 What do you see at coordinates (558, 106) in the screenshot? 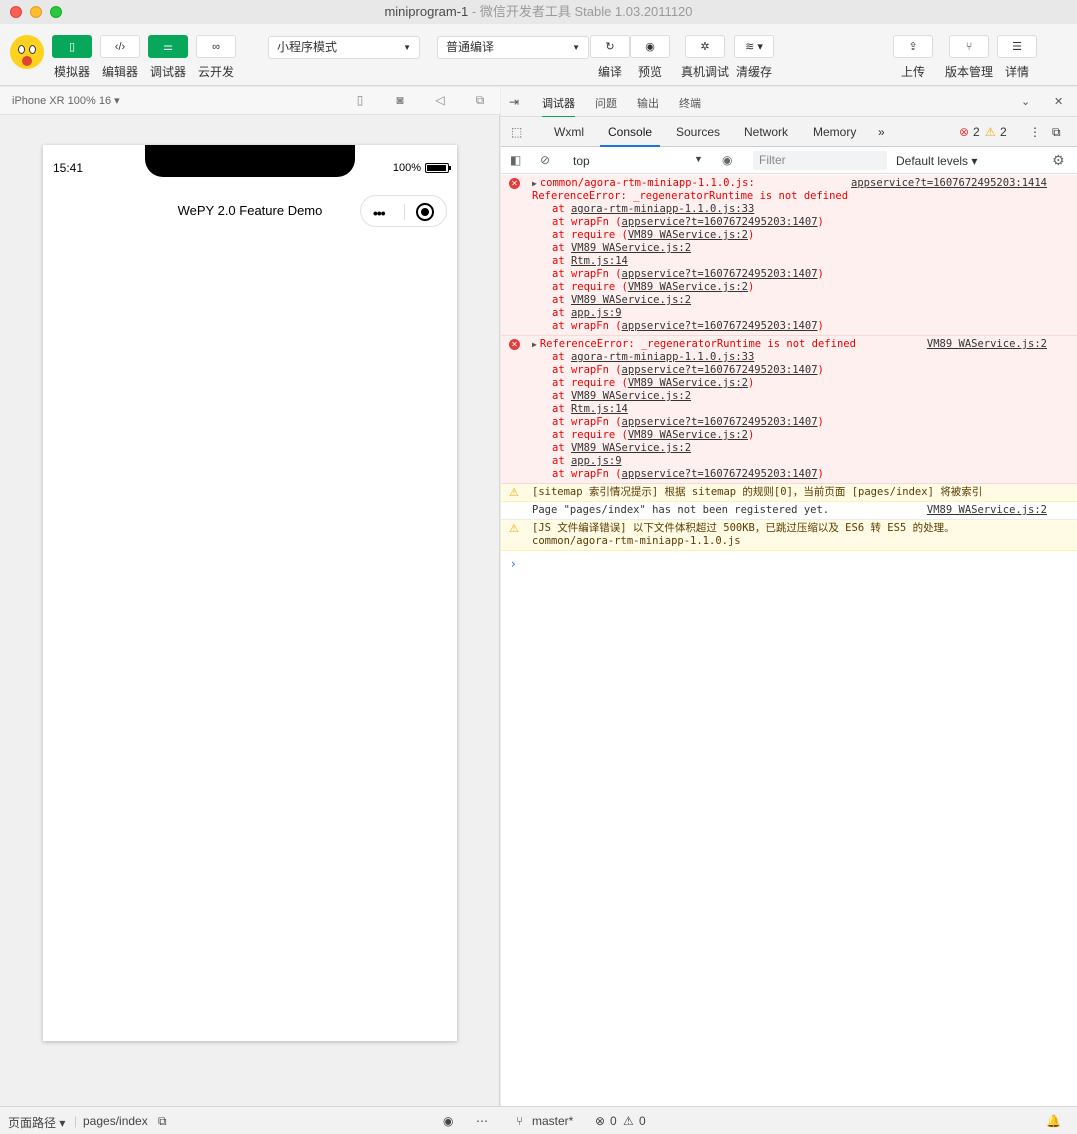
I see `tab-debugger: 调试器` at bounding box center [558, 106].